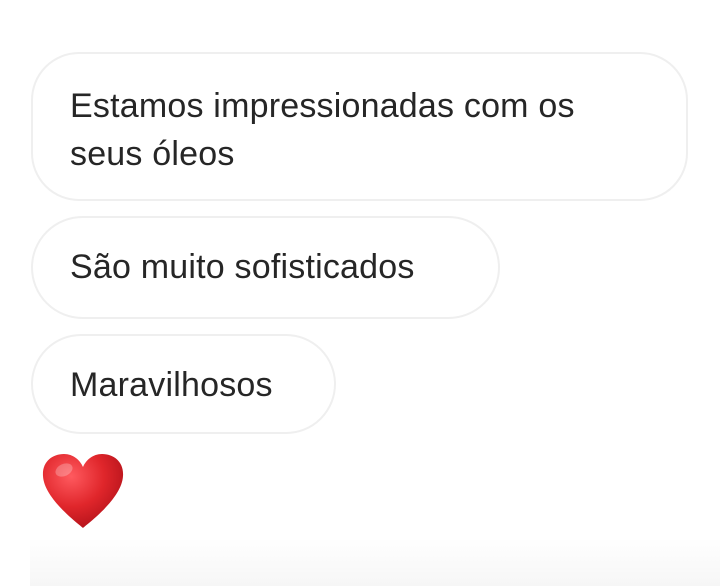 The height and width of the screenshot is (586, 720). What do you see at coordinates (171, 385) in the screenshot?
I see `message-text: Maravilhosos` at bounding box center [171, 385].